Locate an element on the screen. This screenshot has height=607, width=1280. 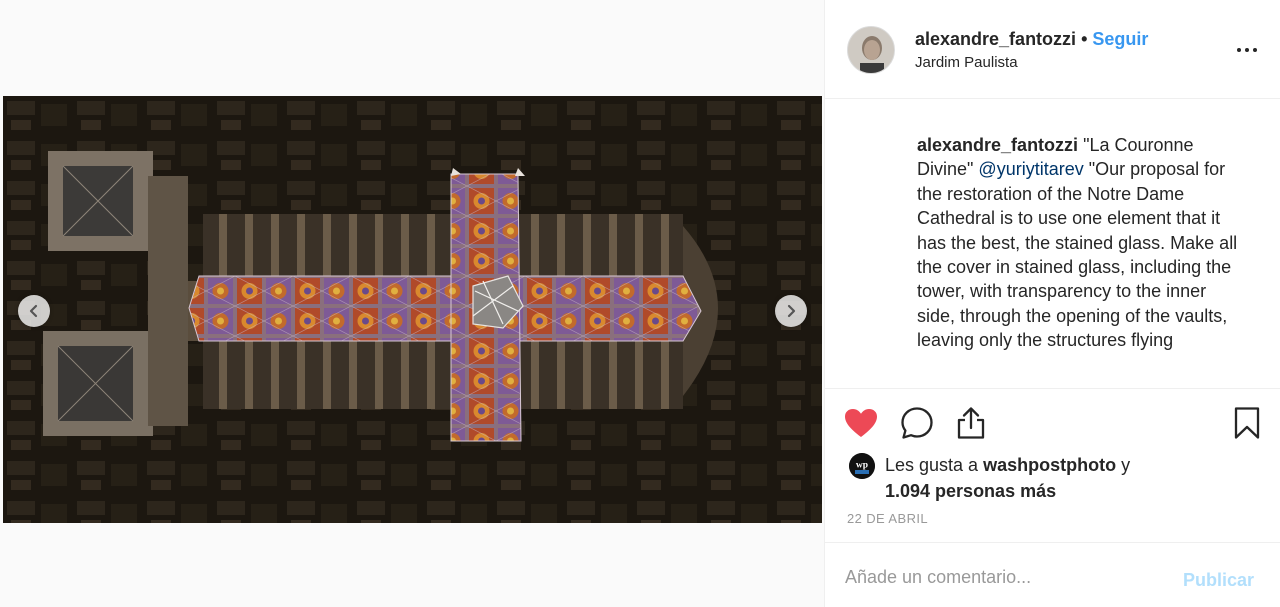
post-location: Jardim Paulista is located at coordinates (966, 62).